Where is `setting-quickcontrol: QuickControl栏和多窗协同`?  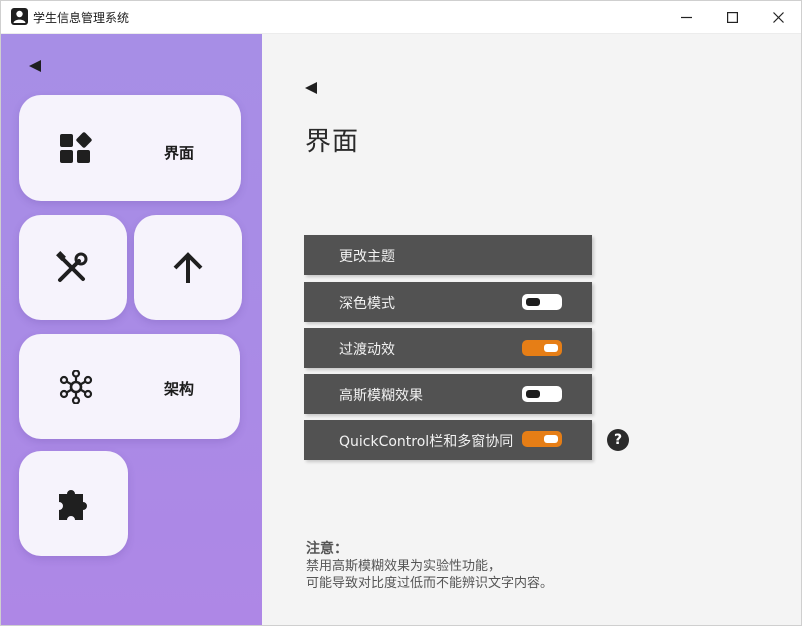 setting-quickcontrol: QuickControl栏和多窗协同 is located at coordinates (448, 440).